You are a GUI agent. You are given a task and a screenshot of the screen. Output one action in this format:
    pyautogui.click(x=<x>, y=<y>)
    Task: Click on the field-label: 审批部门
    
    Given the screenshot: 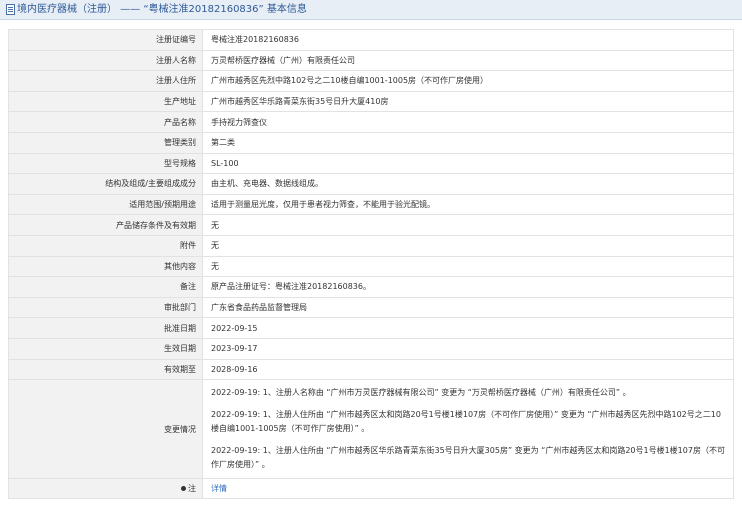 What is the action you would take?
    pyautogui.click(x=105, y=307)
    